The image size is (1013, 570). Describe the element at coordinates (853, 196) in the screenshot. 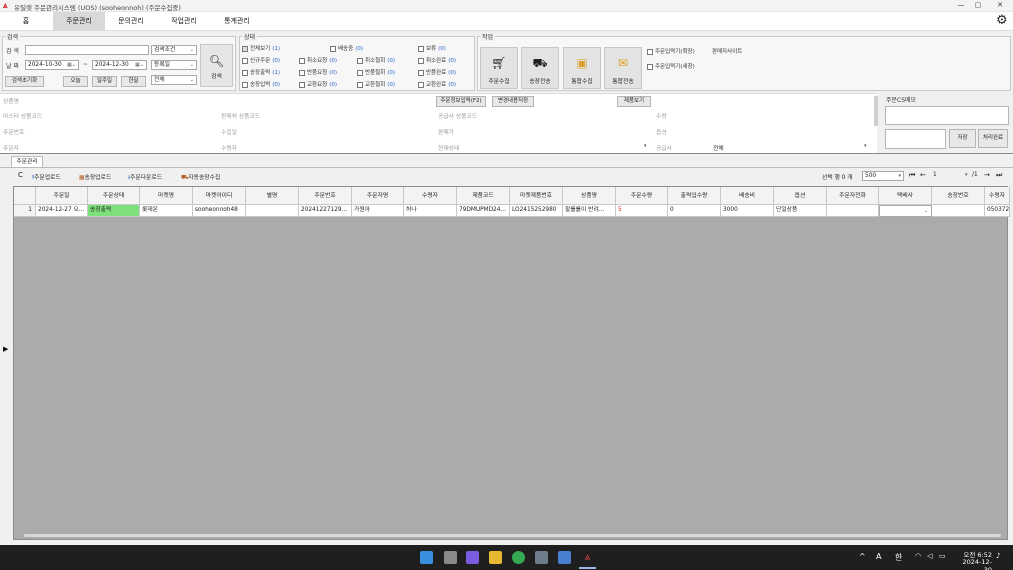

I see `grid-header-cell: 주문자전화` at that location.